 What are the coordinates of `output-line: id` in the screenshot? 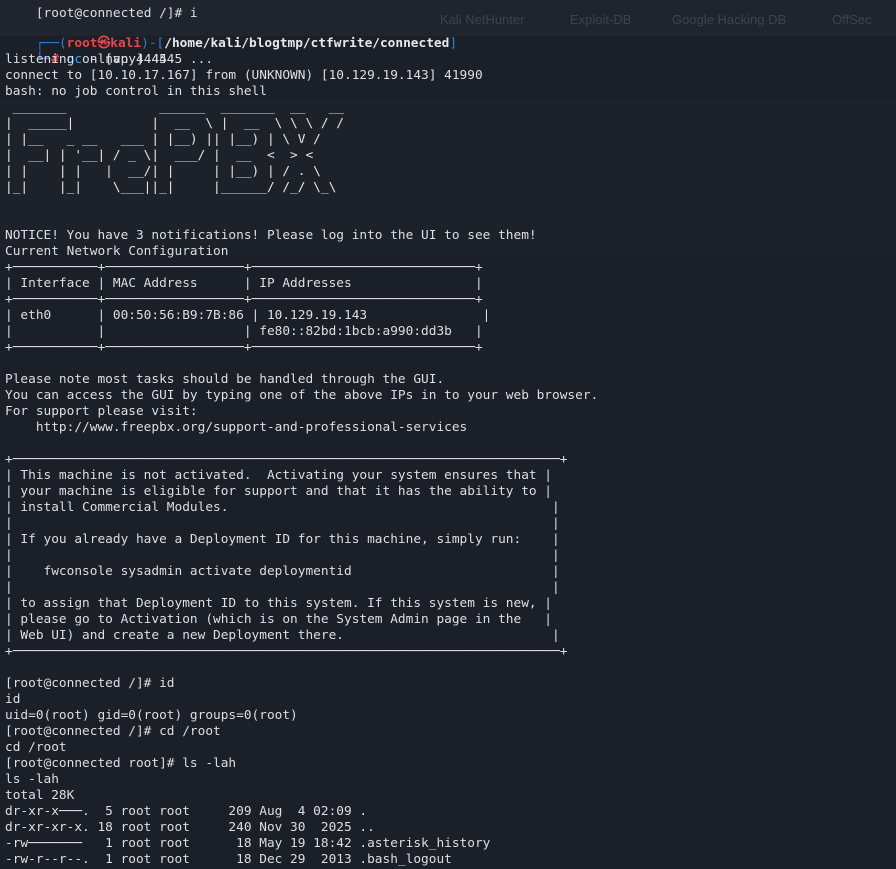 It's located at (13, 699).